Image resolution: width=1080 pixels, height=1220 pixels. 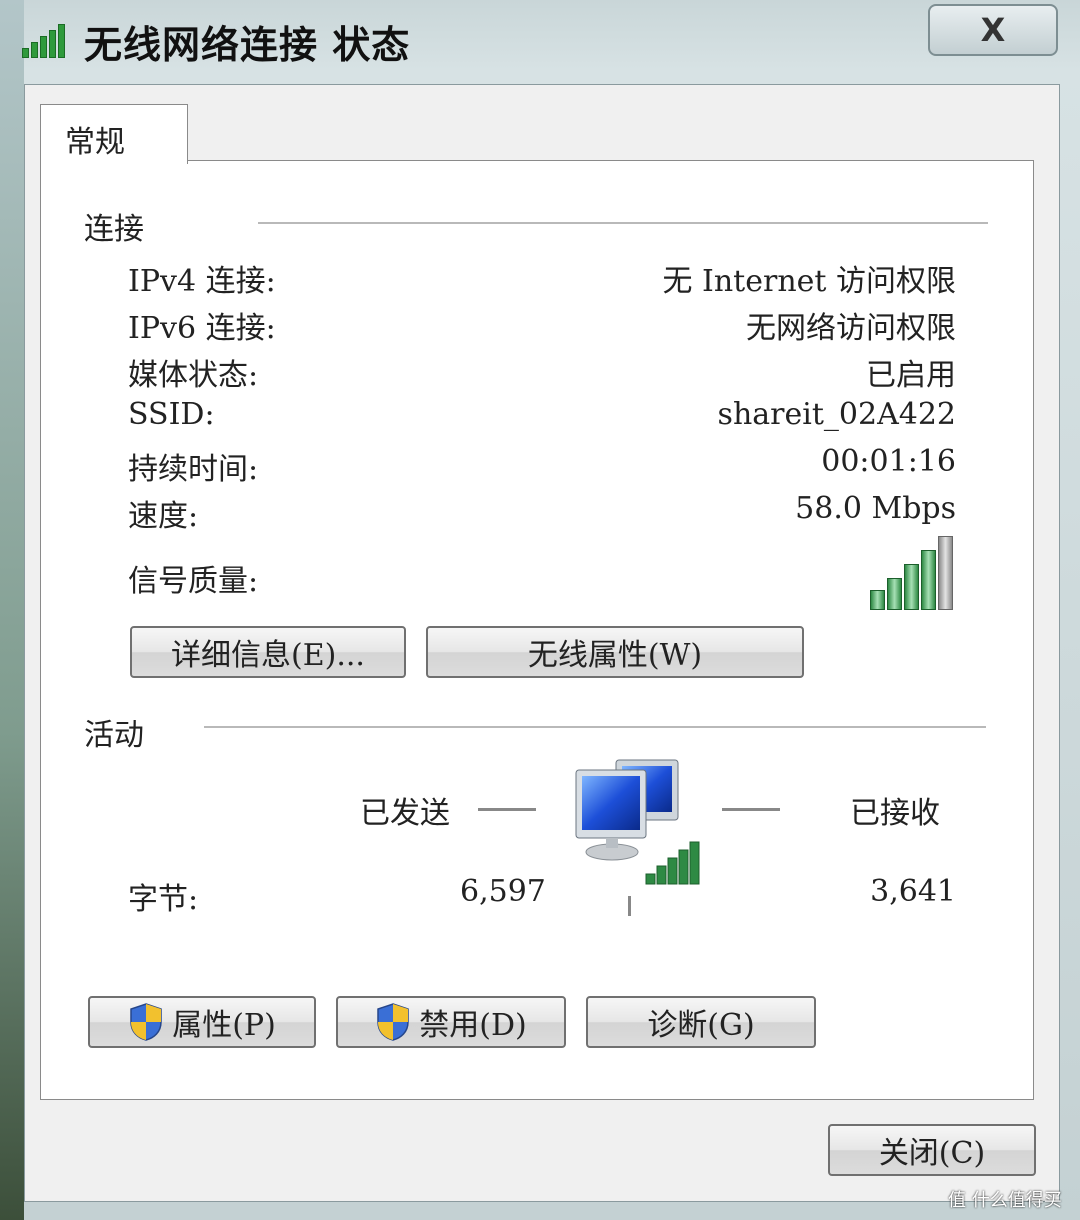 What do you see at coordinates (623, 223) in the screenshot?
I see `connection-divider` at bounding box center [623, 223].